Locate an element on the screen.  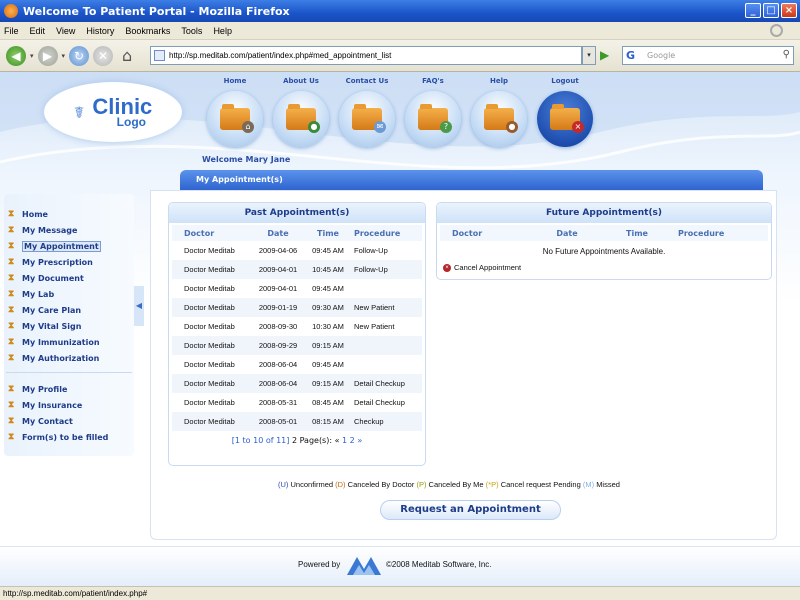
nav-contact-us: Contact Us ✉ is located at coordinates (367, 112).